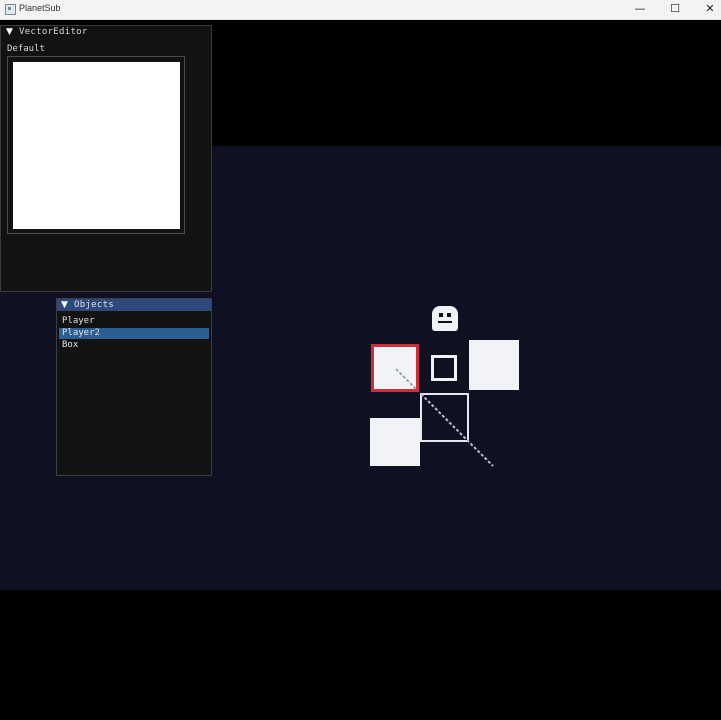  I want to click on player-face-sprite, so click(445, 318).